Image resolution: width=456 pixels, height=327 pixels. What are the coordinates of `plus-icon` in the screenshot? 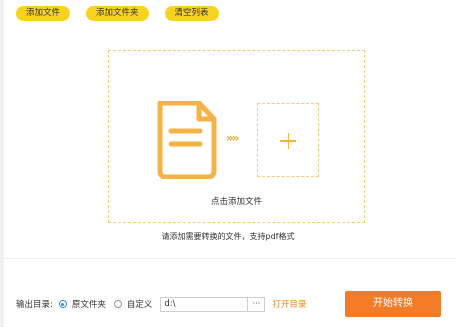 It's located at (288, 140).